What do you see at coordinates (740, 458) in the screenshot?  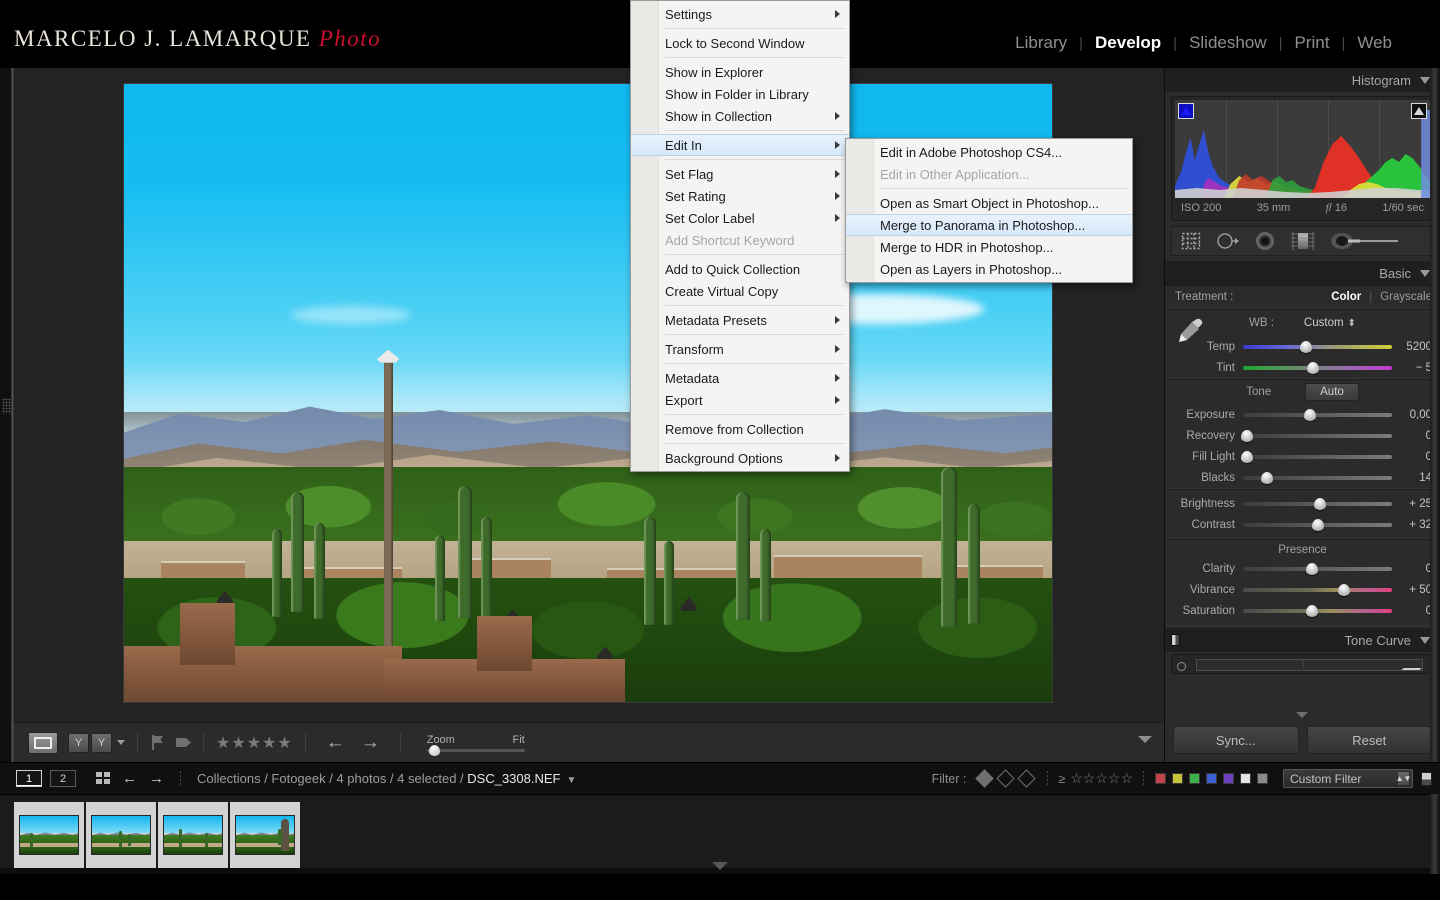 I see `menu-item-background-options: Background Options` at bounding box center [740, 458].